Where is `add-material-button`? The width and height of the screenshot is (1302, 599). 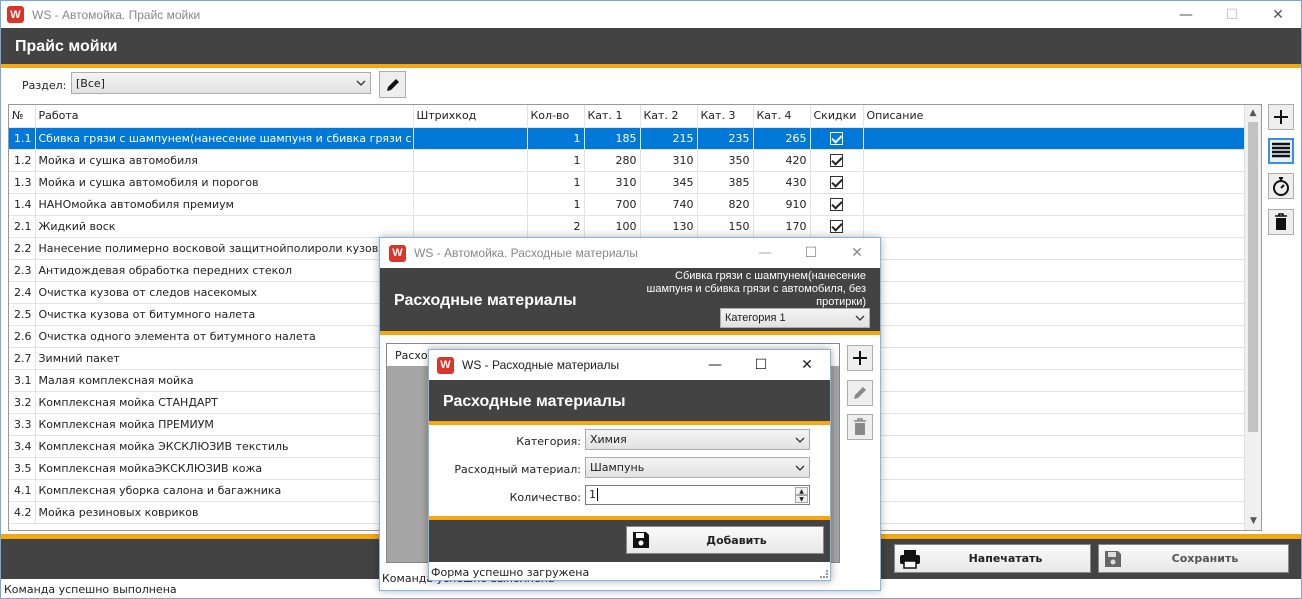
add-material-button is located at coordinates (860, 358).